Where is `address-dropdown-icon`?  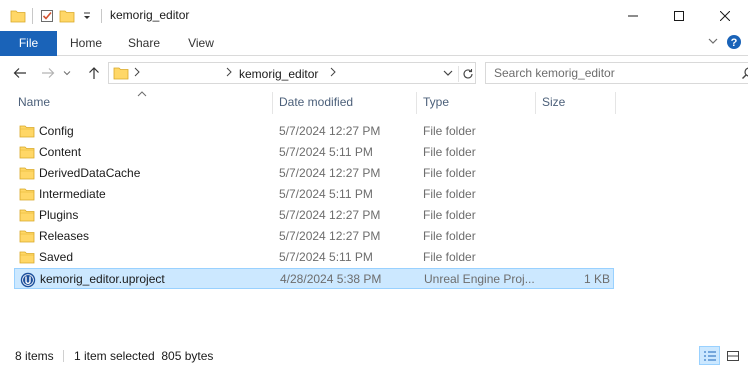
address-dropdown-icon is located at coordinates (448, 74).